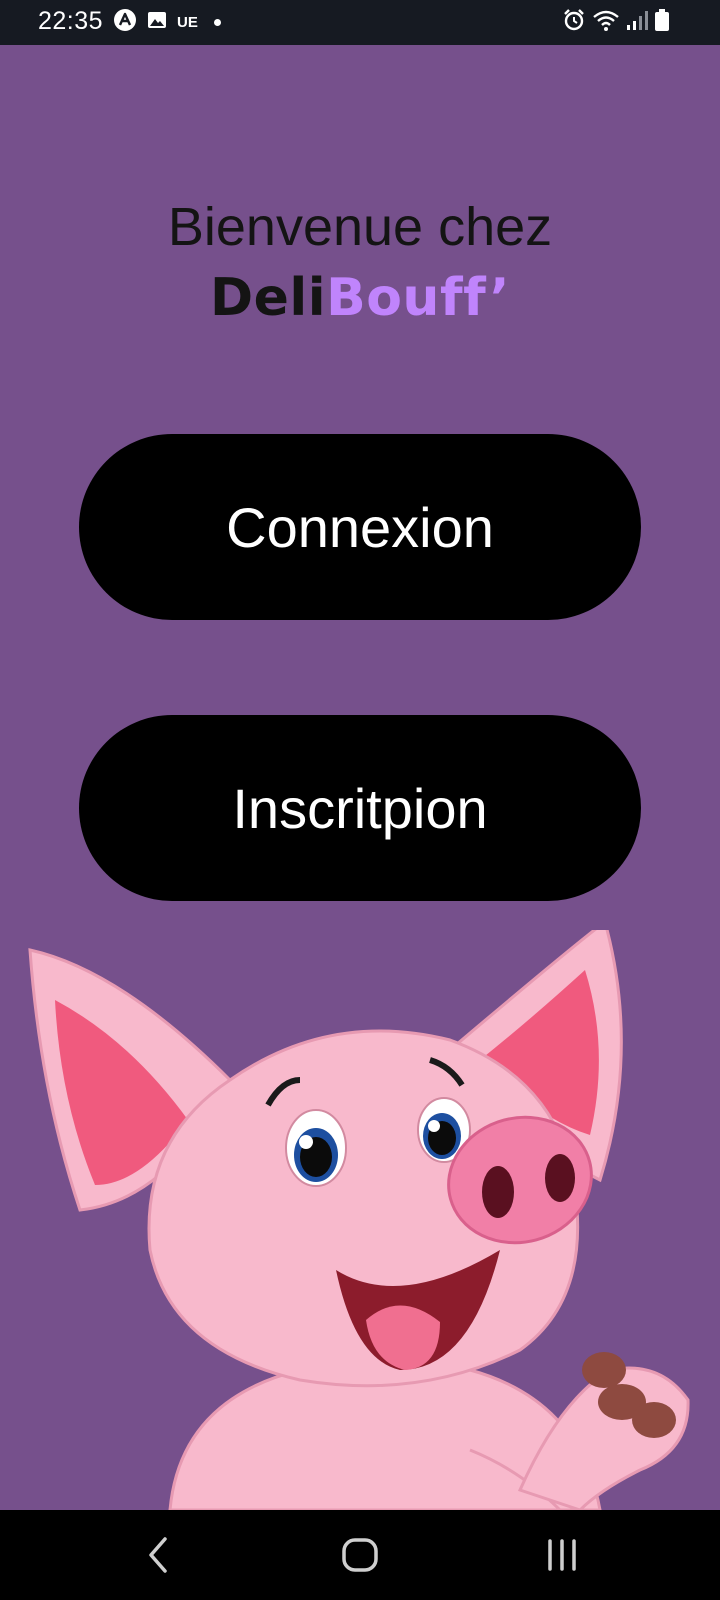  I want to click on status-bar: 22:35 UE, so click(360, 22).